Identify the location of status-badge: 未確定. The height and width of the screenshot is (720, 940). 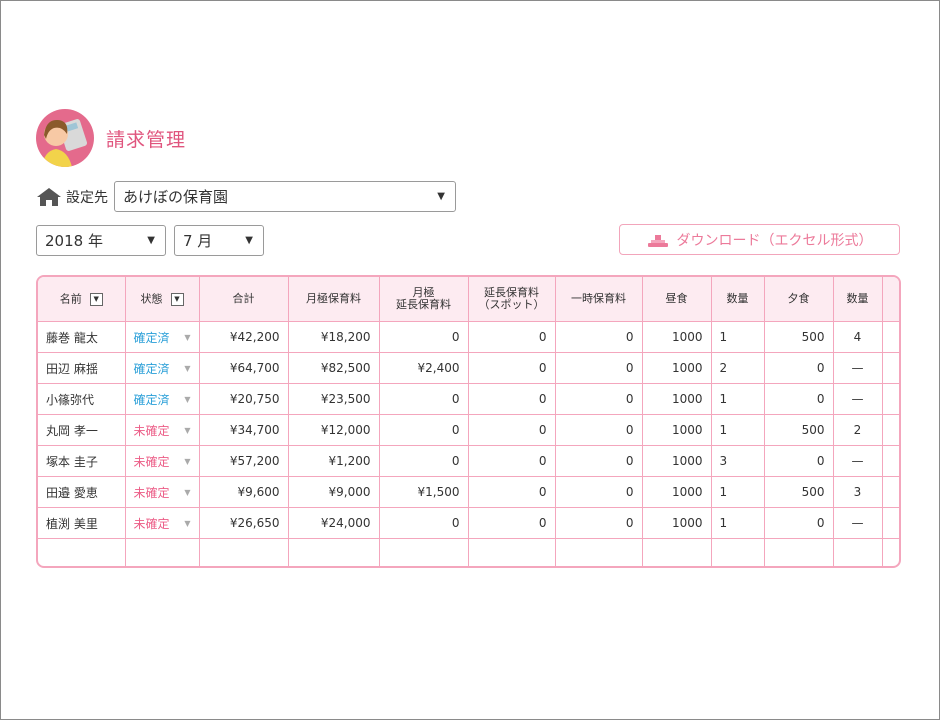
(151, 461).